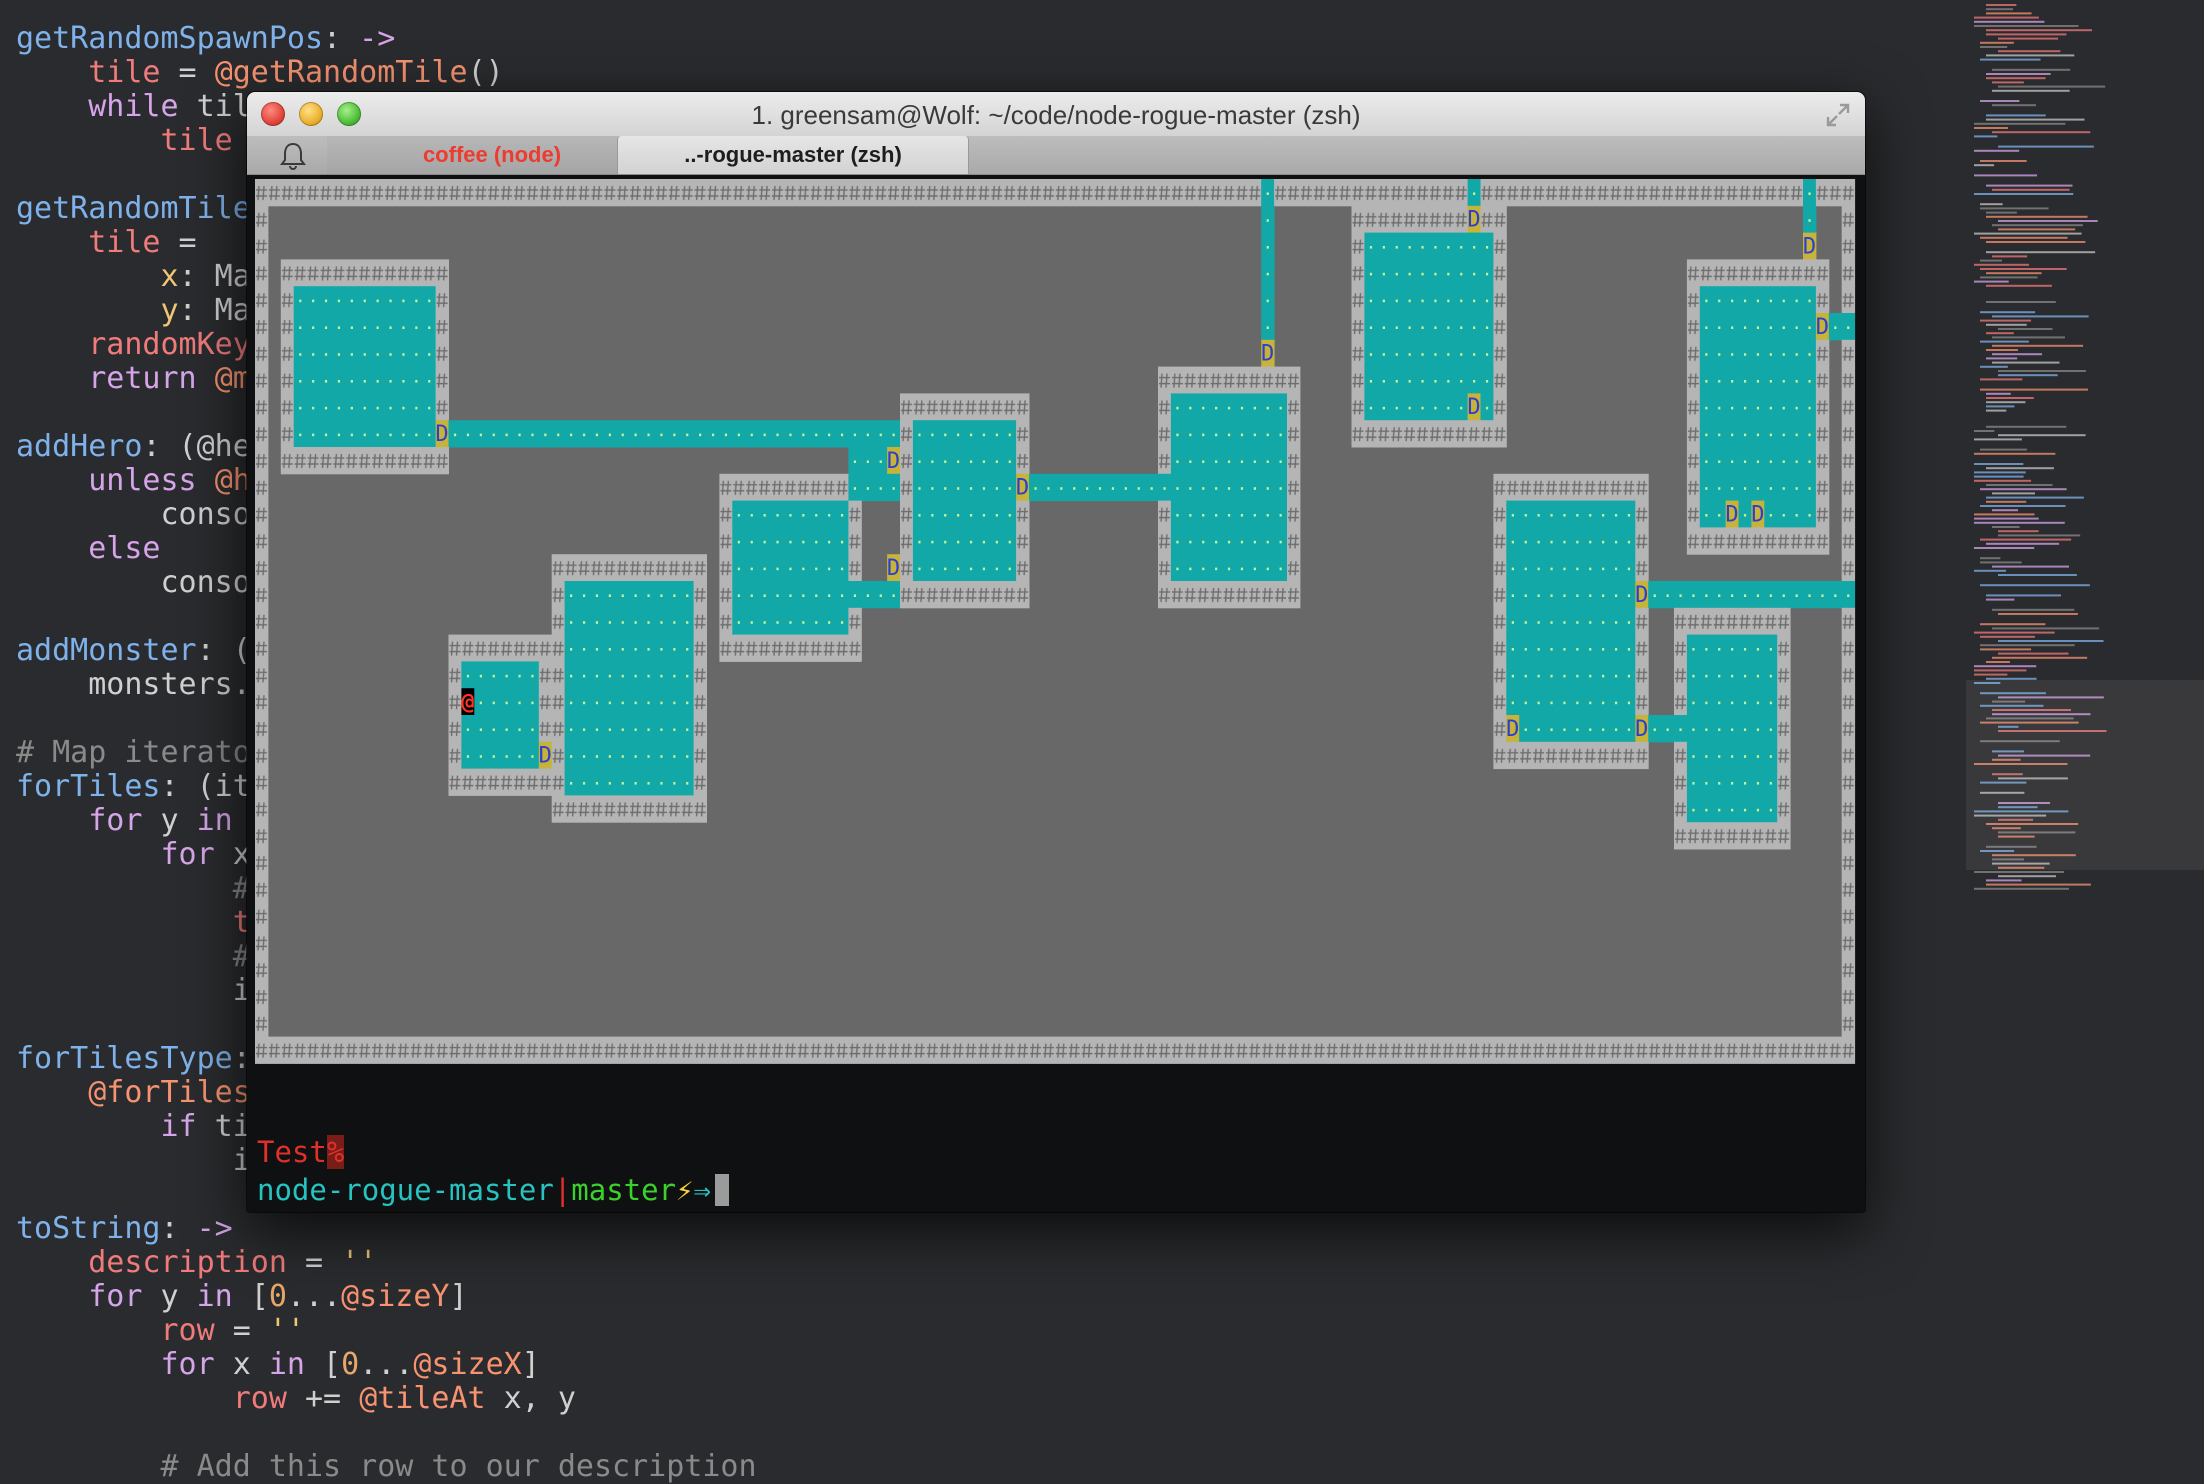 Image resolution: width=2204 pixels, height=1484 pixels. What do you see at coordinates (1838, 115) in the screenshot?
I see `fullscreen-icon` at bounding box center [1838, 115].